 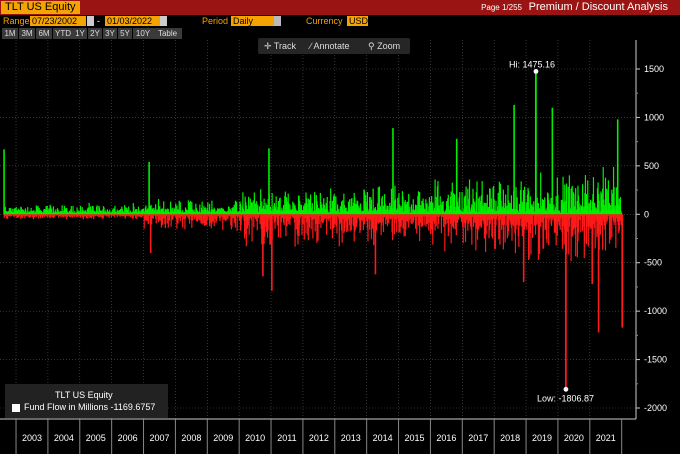 I want to click on currency-field: USD, so click(x=357, y=21).